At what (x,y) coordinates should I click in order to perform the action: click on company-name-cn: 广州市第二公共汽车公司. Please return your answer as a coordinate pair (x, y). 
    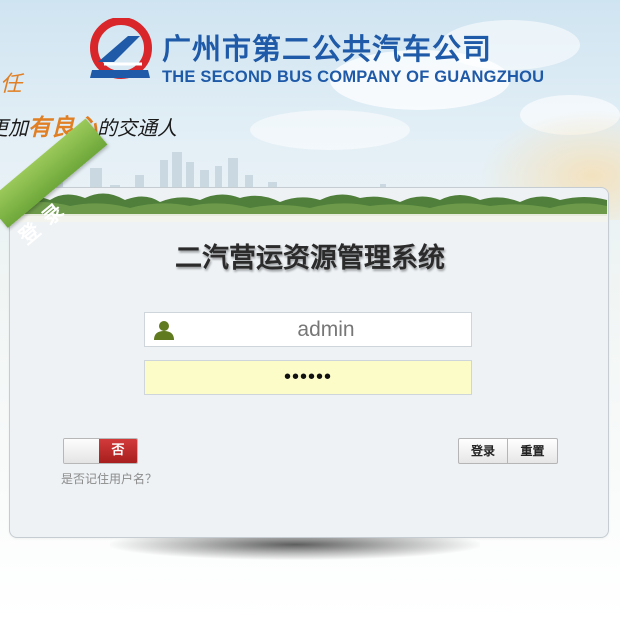
    Looking at the image, I should click on (327, 49).